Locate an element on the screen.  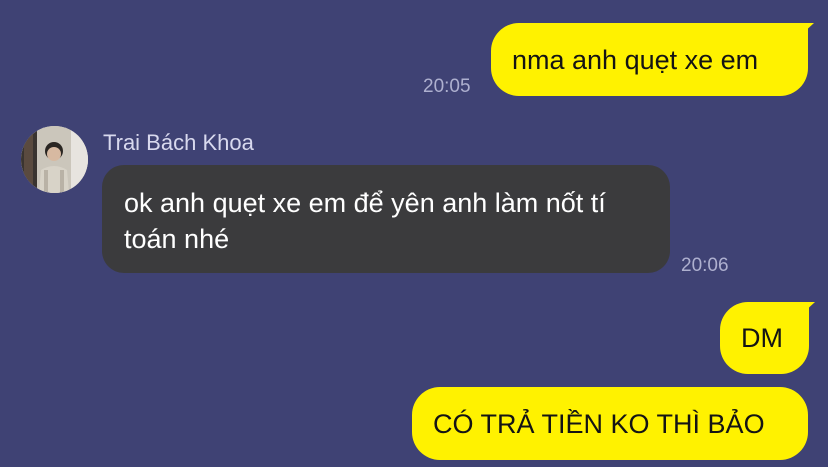
person-photo-avatar-icon is located at coordinates (54, 159).